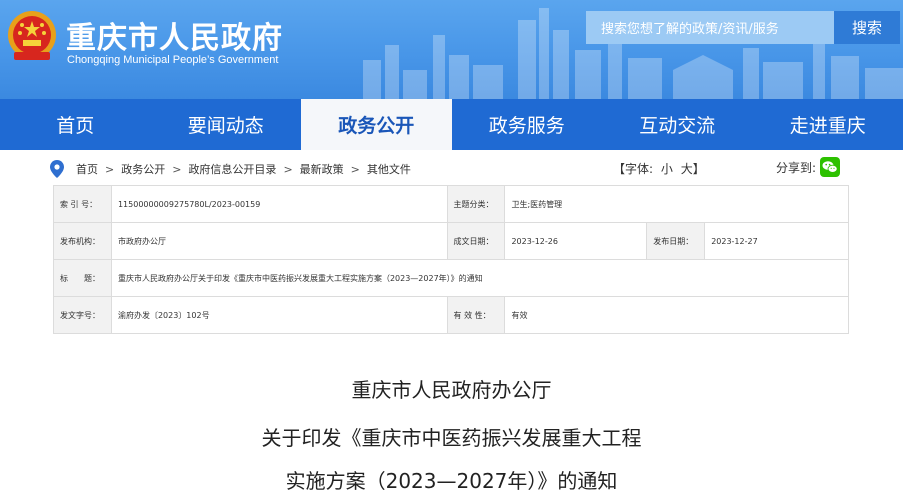 The image size is (903, 493). Describe the element at coordinates (476, 315) in the screenshot. I see `validity-label: 有 效 性：` at that location.